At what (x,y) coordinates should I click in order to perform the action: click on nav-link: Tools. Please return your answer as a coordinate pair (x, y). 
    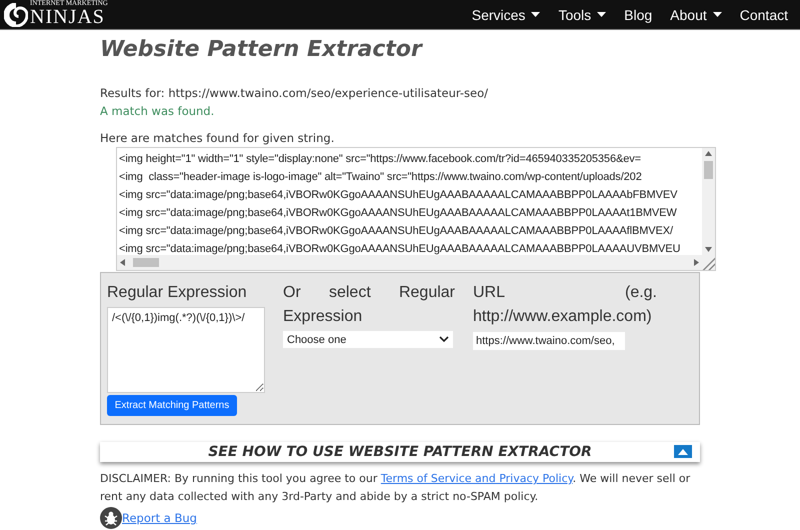
    Looking at the image, I should click on (582, 14).